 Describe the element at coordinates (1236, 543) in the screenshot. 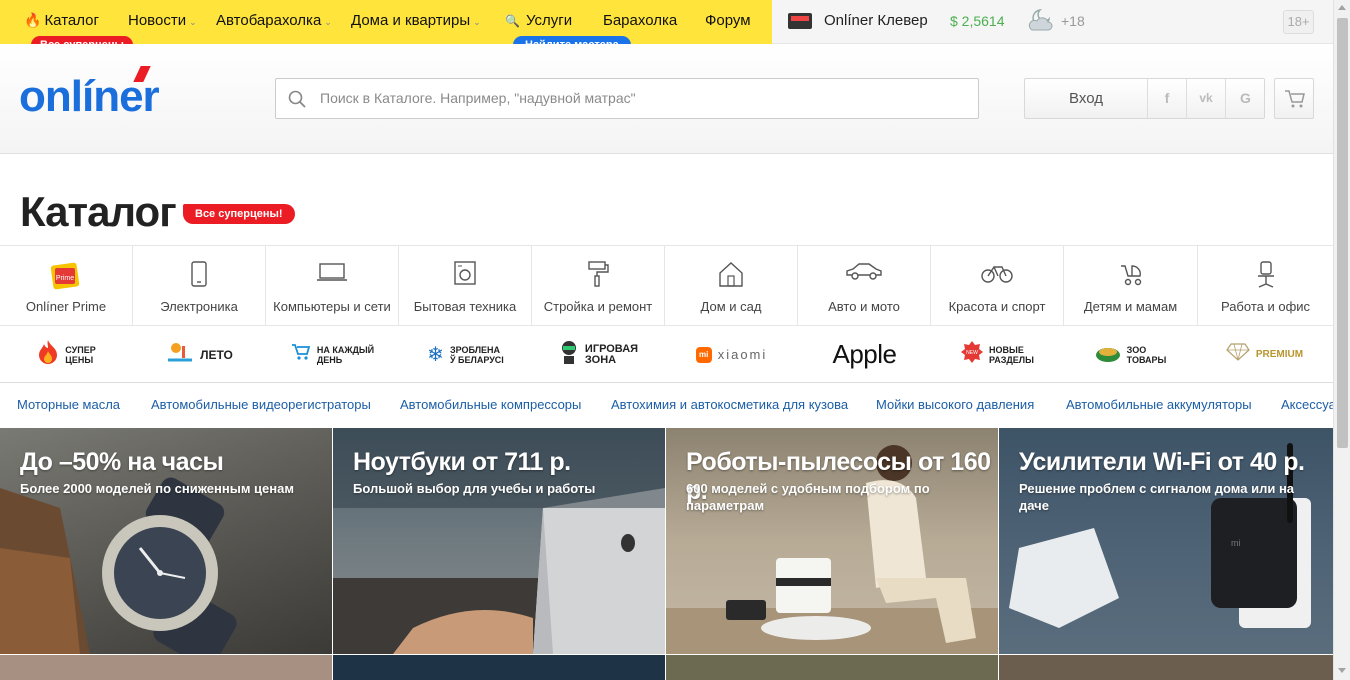

I see `svg-text: mi` at that location.